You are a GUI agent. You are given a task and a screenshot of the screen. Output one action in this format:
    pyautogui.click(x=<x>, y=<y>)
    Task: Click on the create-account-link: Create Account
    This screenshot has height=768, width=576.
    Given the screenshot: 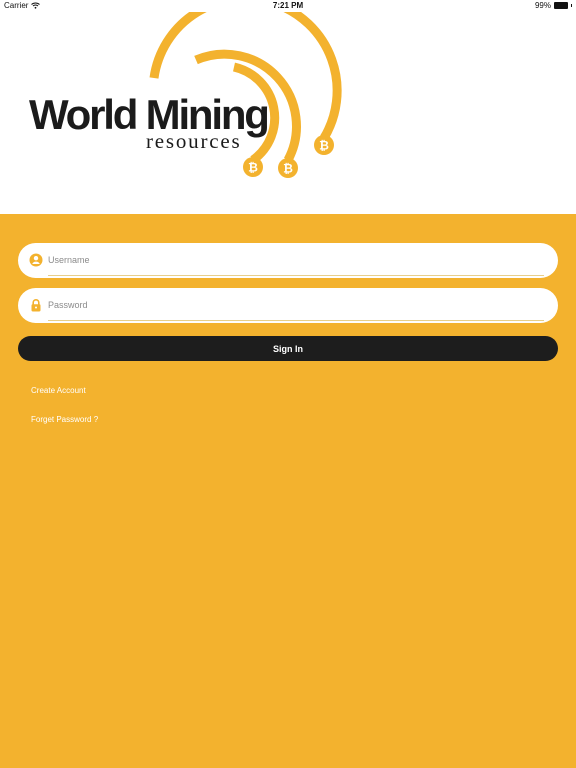 What is the action you would take?
    pyautogui.click(x=58, y=390)
    